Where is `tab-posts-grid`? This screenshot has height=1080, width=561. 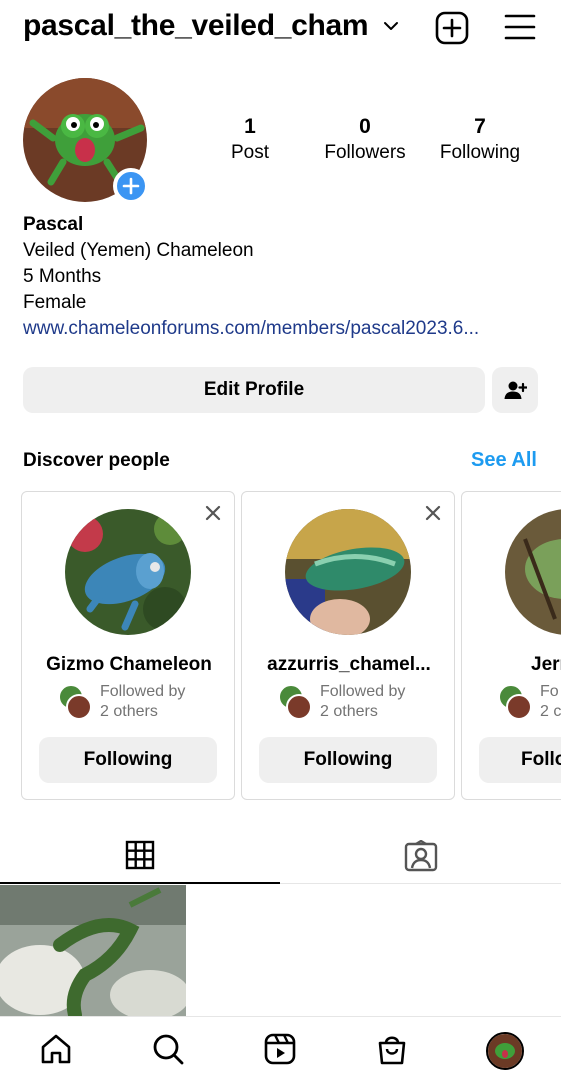 tab-posts-grid is located at coordinates (140, 856).